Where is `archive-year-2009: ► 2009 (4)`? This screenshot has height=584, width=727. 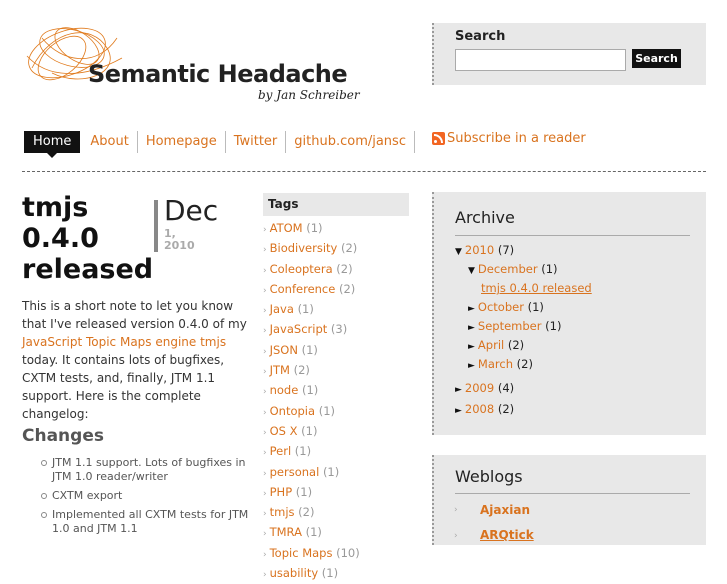 archive-year-2009: ► 2009 (4) is located at coordinates (484, 388).